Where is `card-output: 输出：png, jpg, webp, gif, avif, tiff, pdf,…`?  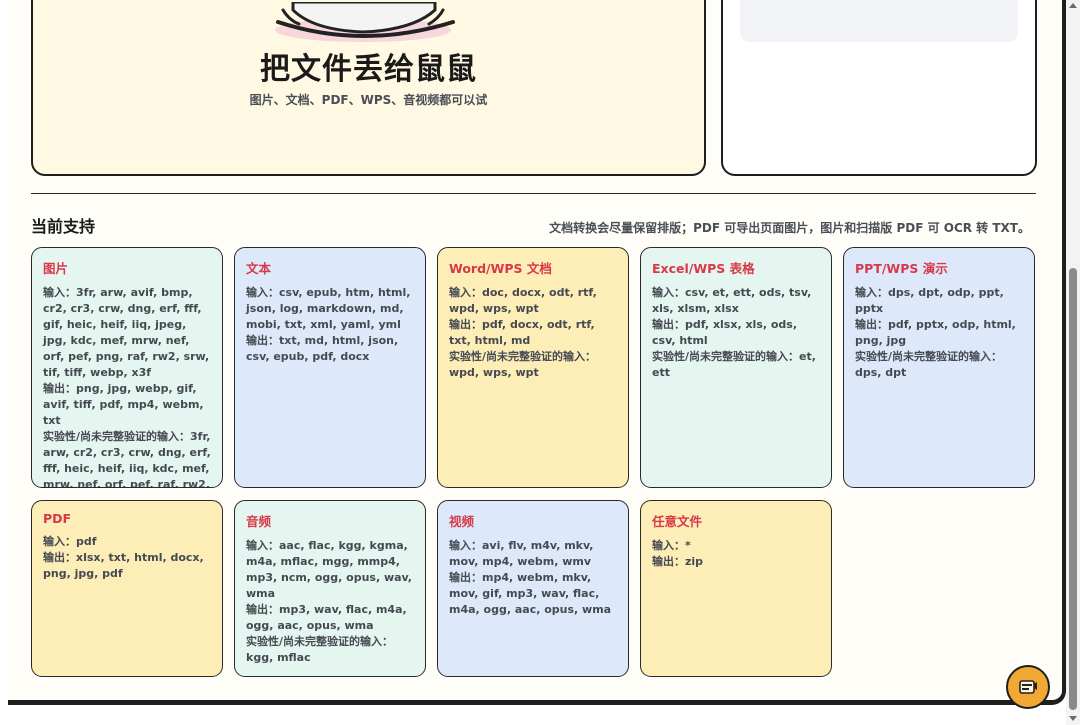 card-output: 输出：png, jpg, webp, gif, avif, tiff, pdf,… is located at coordinates (123, 404).